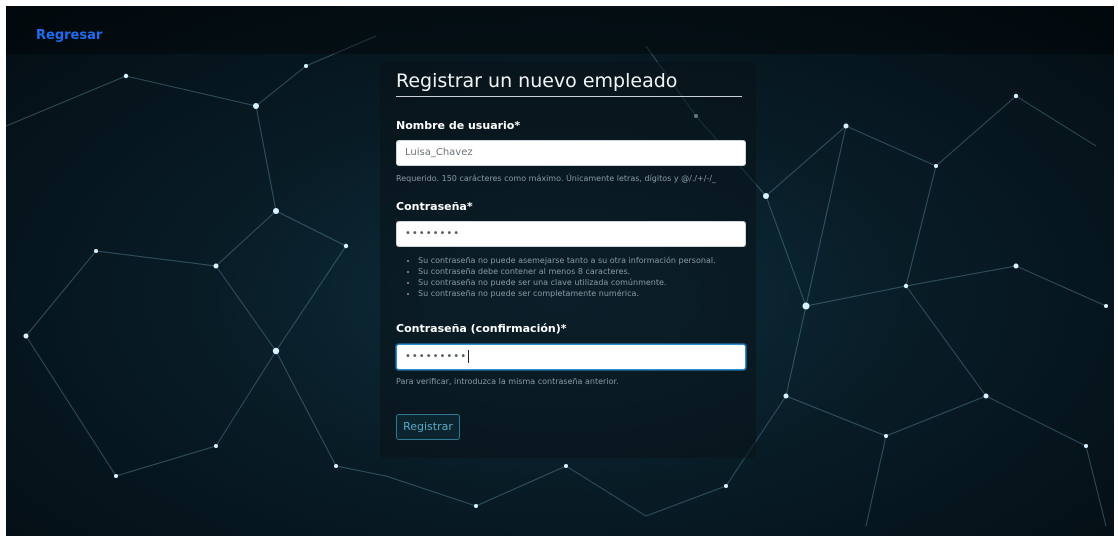 Image resolution: width=1118 pixels, height=540 pixels. I want to click on top-bar: Regresar, so click(560, 30).